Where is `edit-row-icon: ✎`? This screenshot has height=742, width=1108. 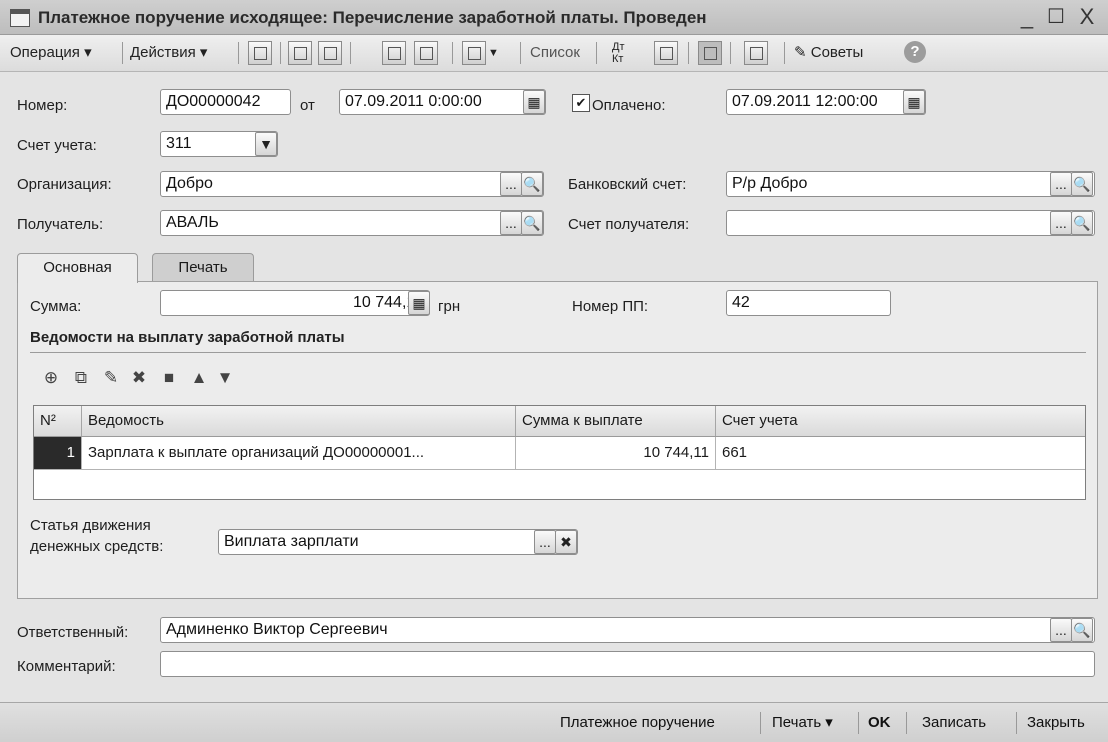 edit-row-icon: ✎ is located at coordinates (111, 378).